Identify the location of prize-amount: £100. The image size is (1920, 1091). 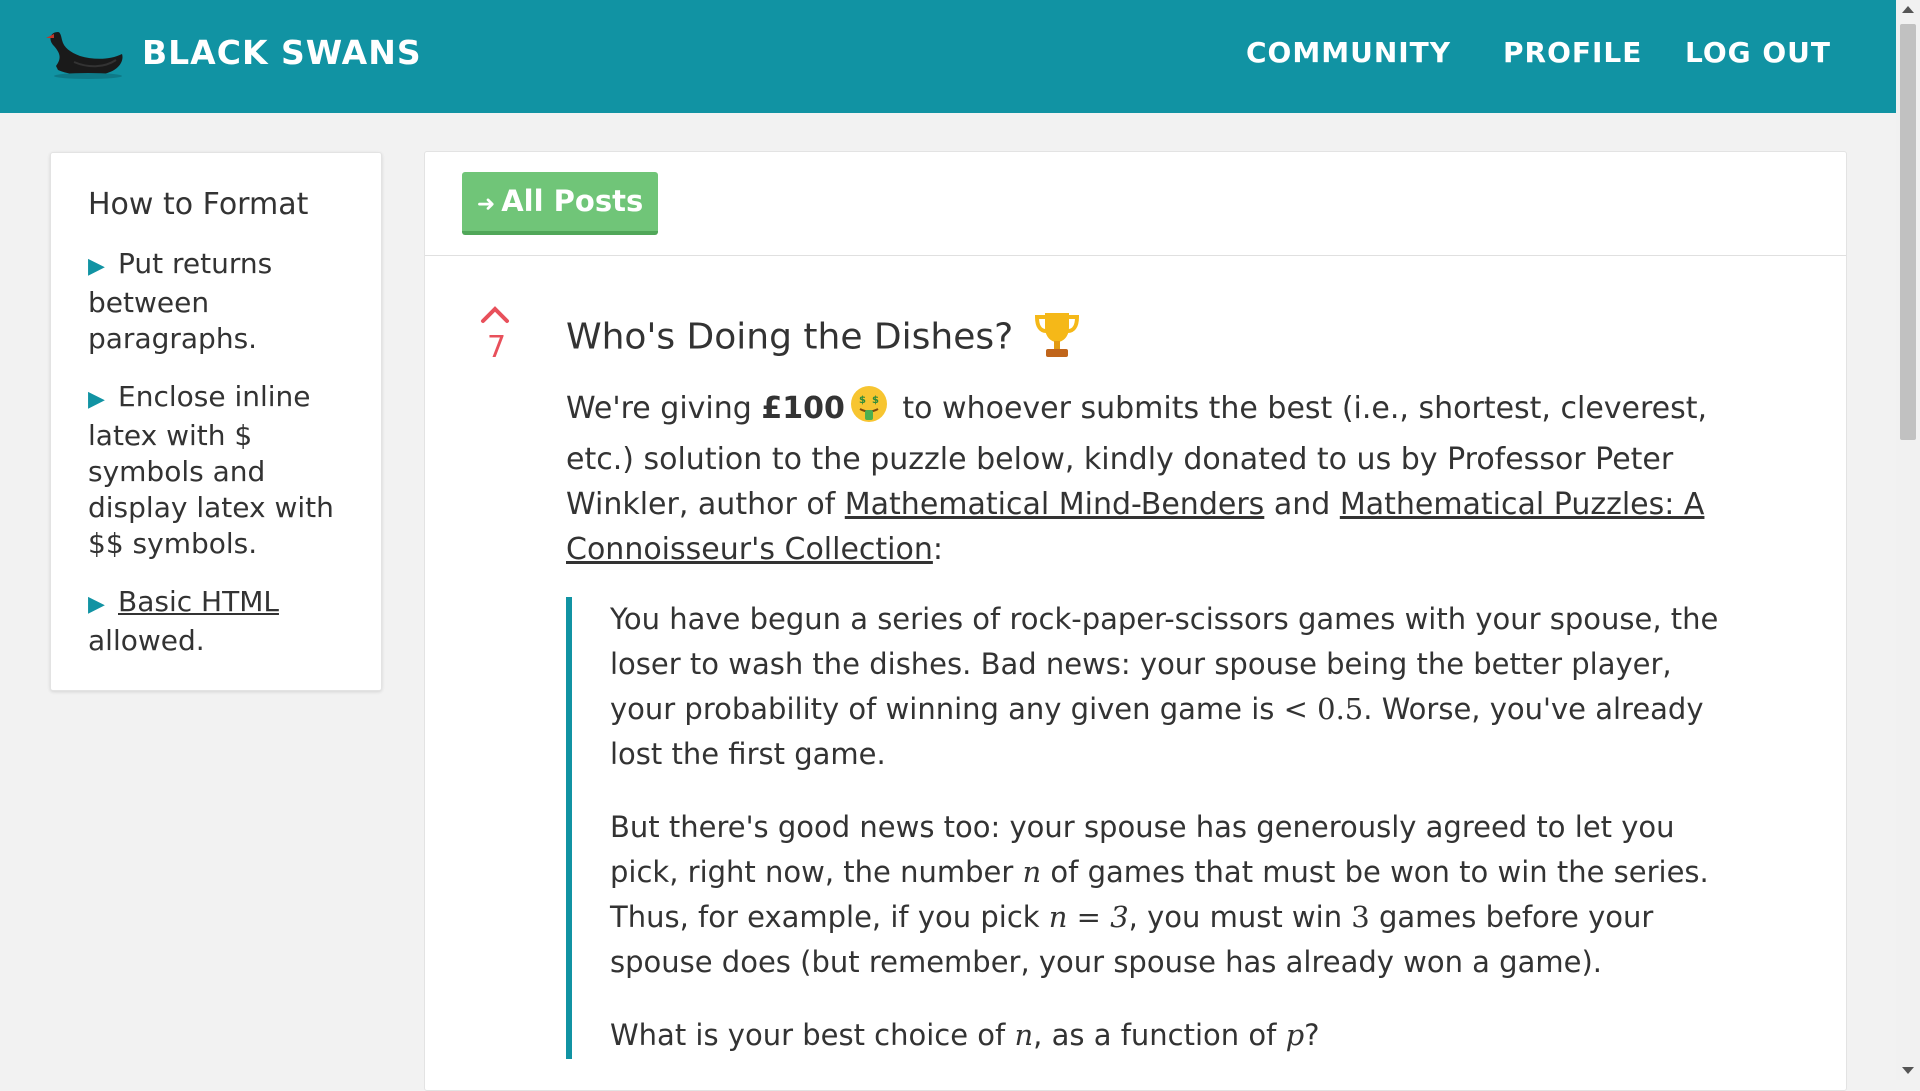
(803, 408).